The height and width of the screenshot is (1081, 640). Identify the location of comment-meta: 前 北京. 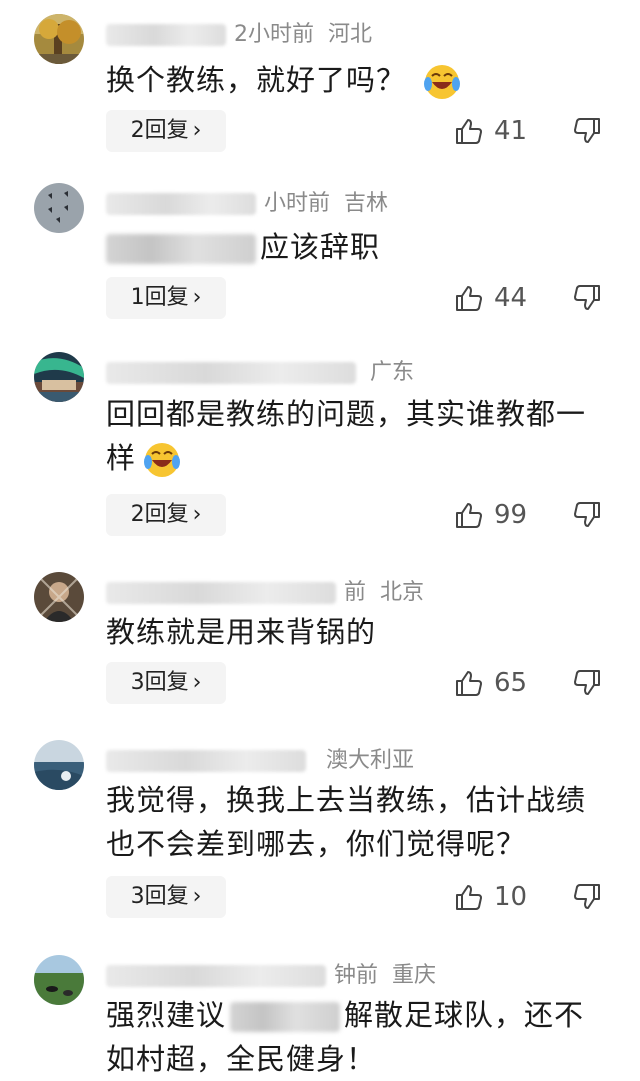
(265, 593).